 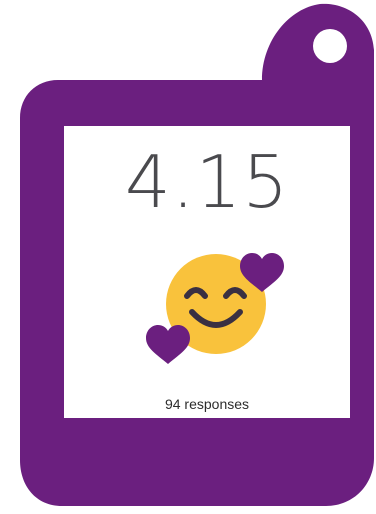 I want to click on responses-count: 94 responses, so click(x=207, y=404).